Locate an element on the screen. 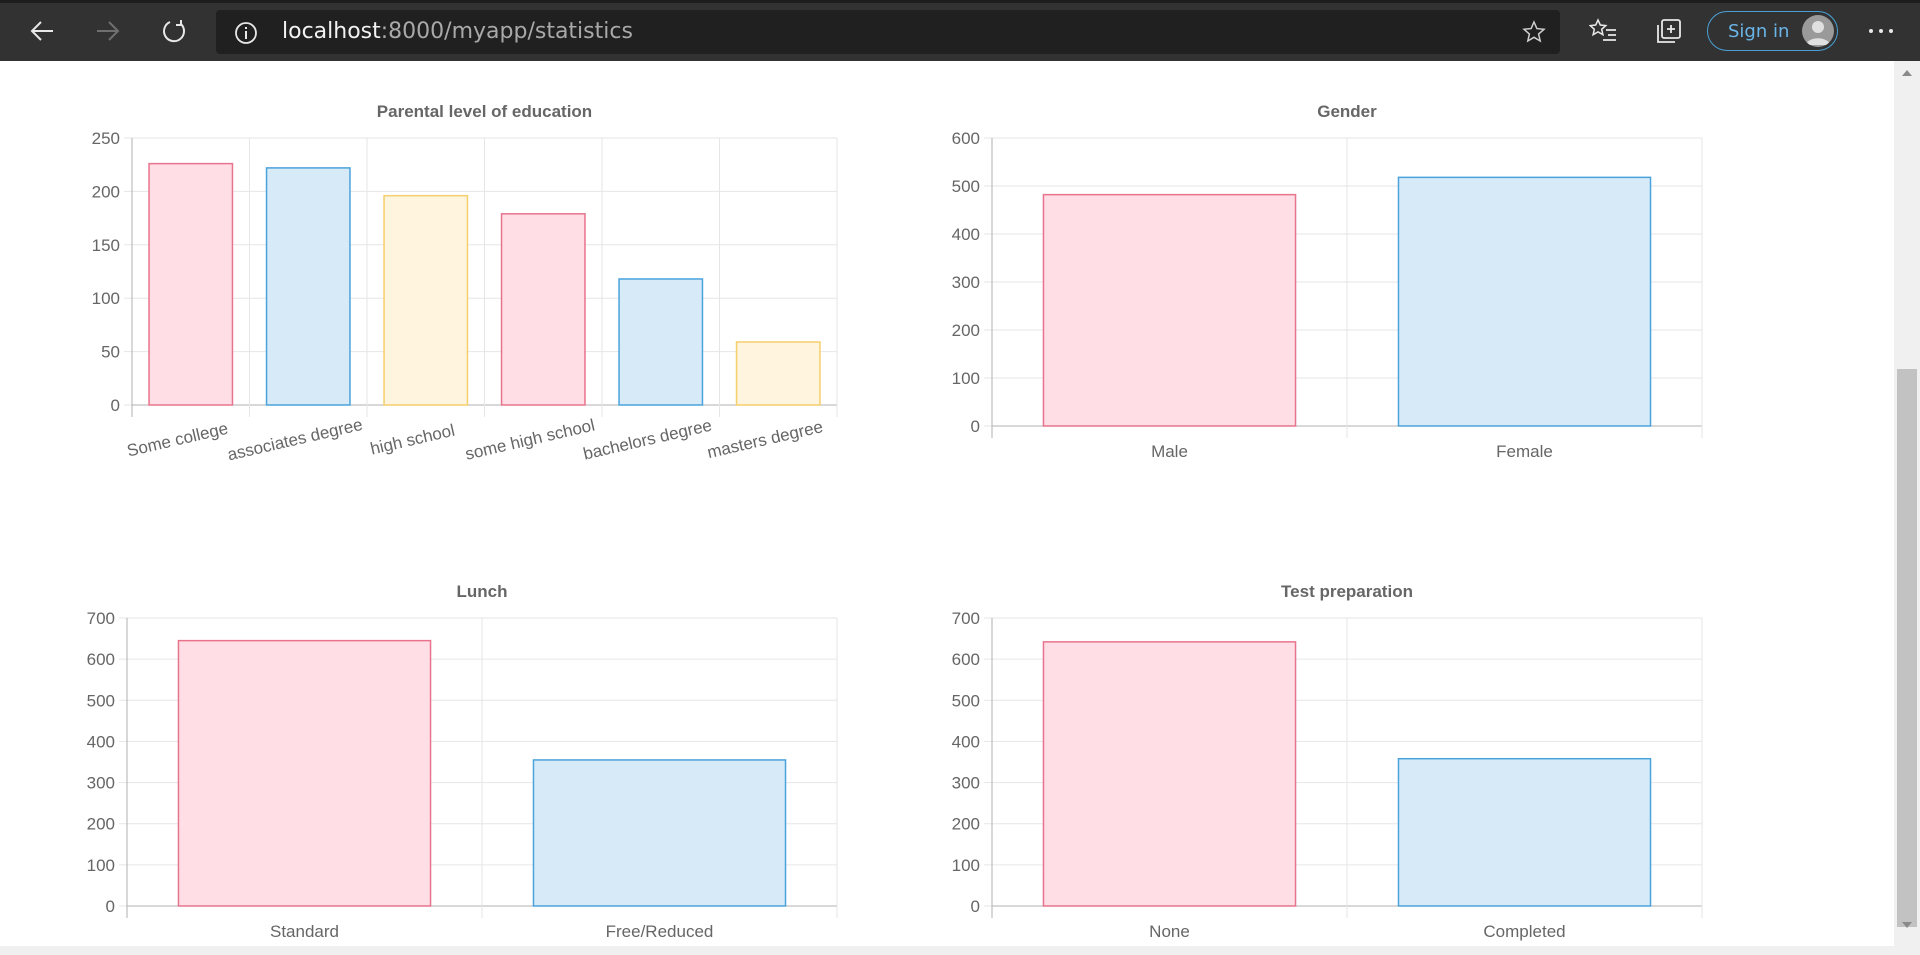 The height and width of the screenshot is (955, 1920). add-favorite-icon is located at coordinates (1534, 32).